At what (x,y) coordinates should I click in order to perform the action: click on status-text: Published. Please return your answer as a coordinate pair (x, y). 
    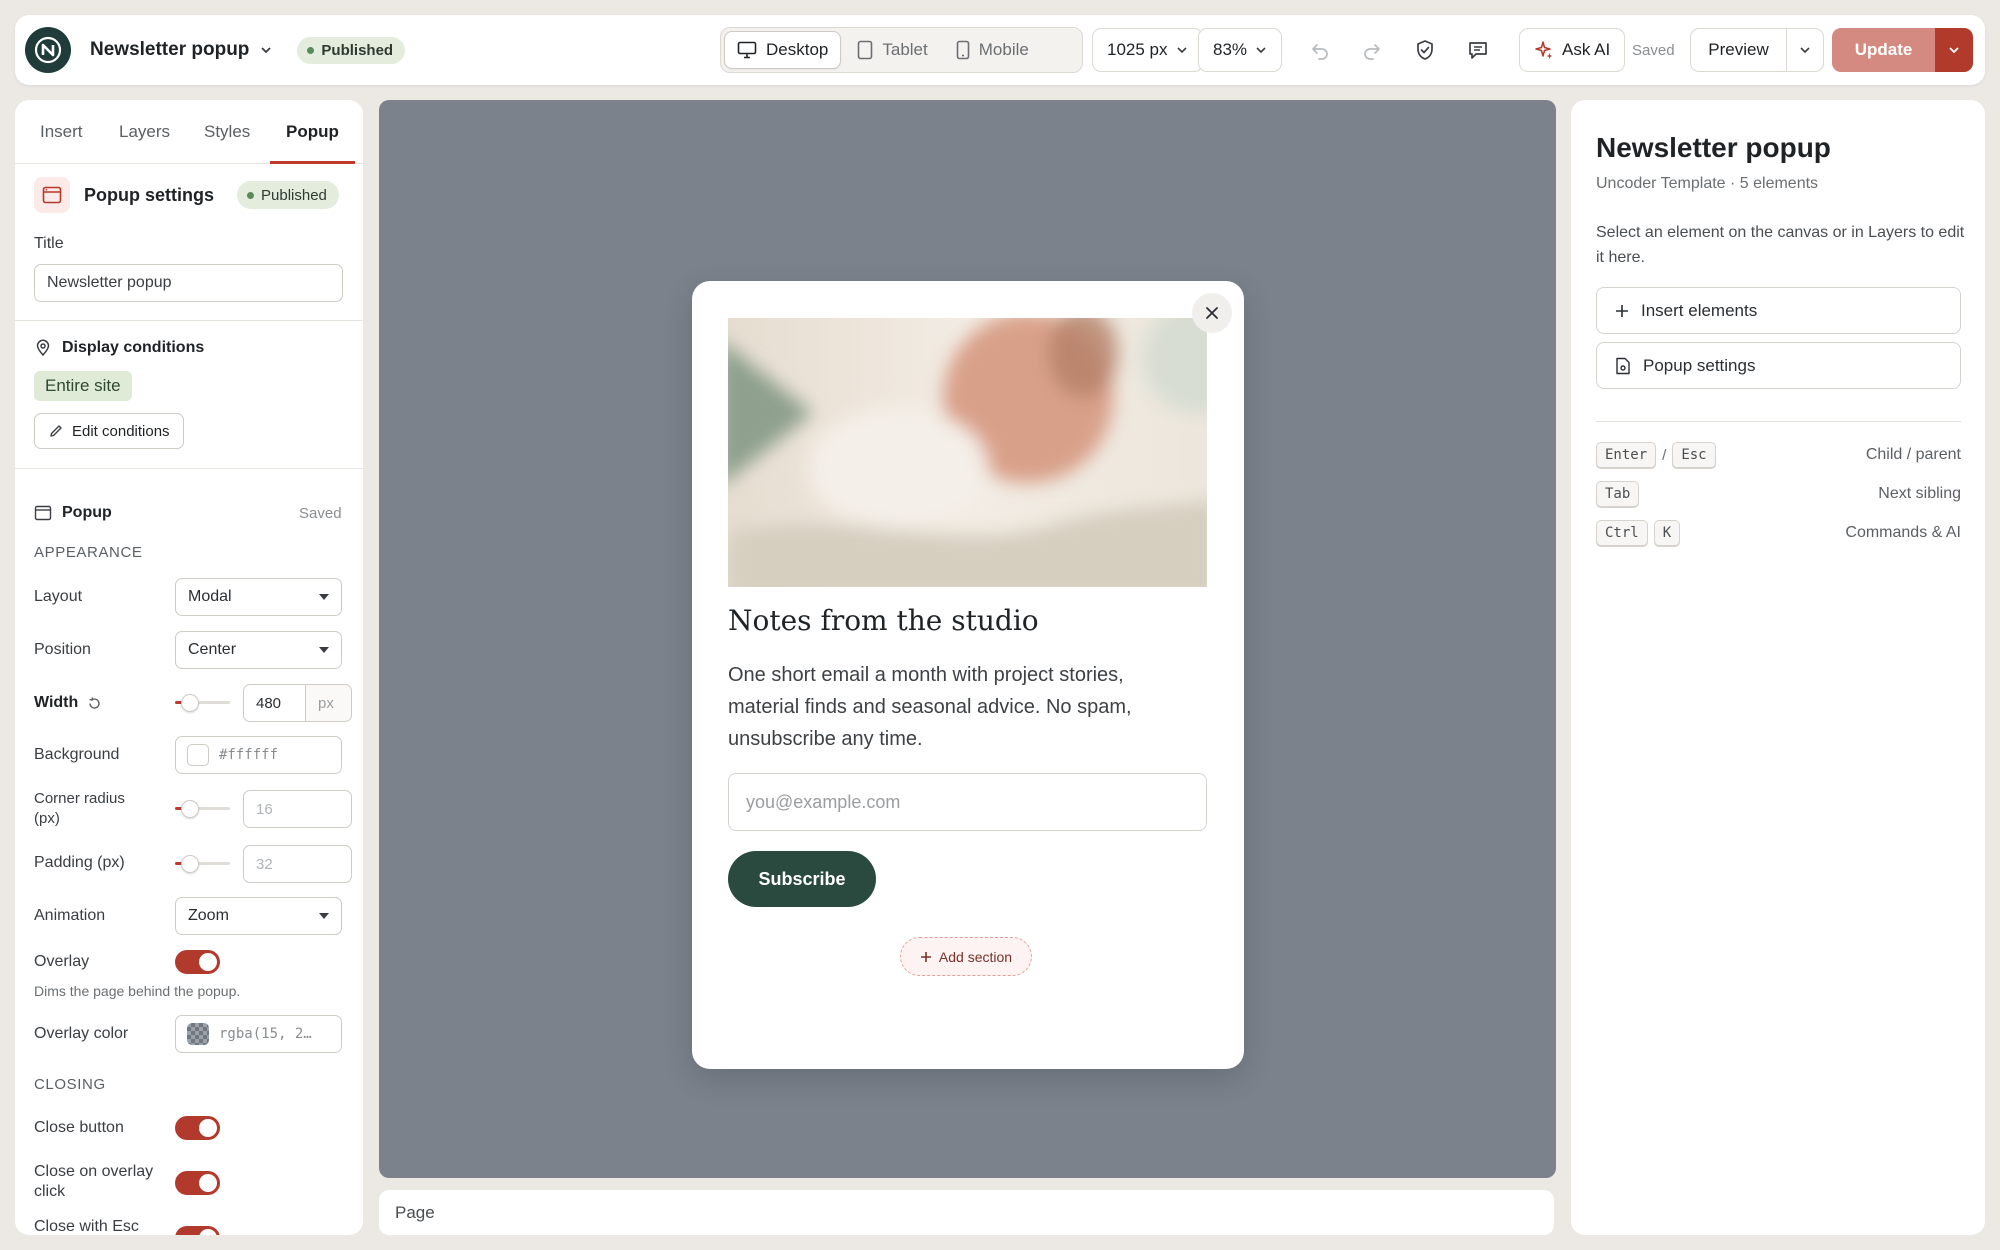
    Looking at the image, I should click on (357, 50).